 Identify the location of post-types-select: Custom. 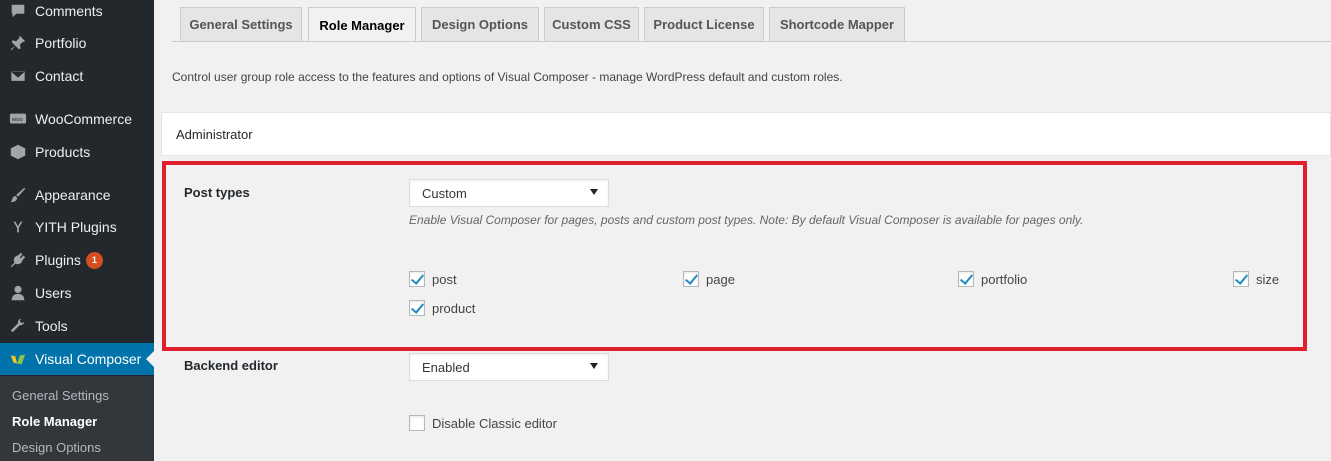
(509, 193).